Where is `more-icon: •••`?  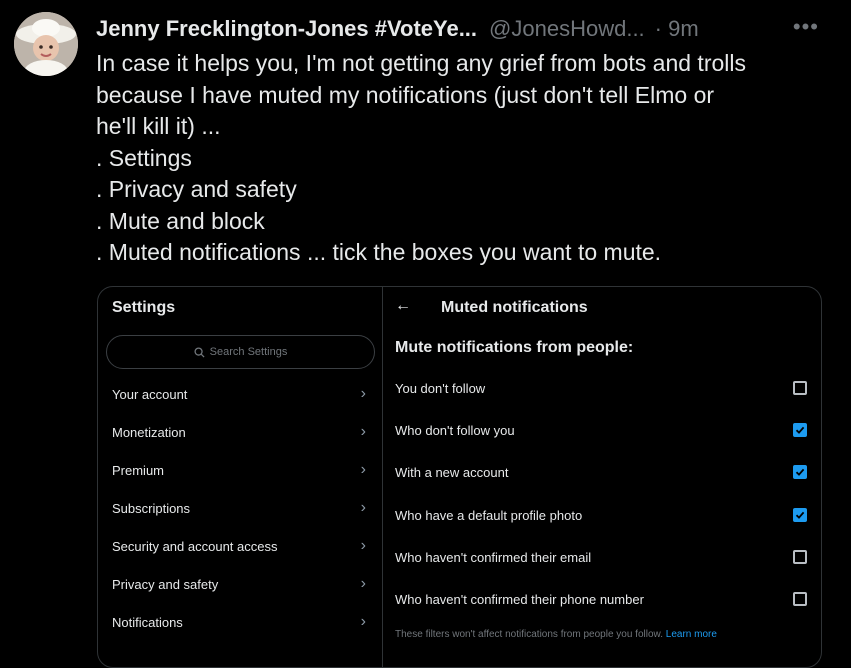
more-icon: ••• is located at coordinates (806, 27).